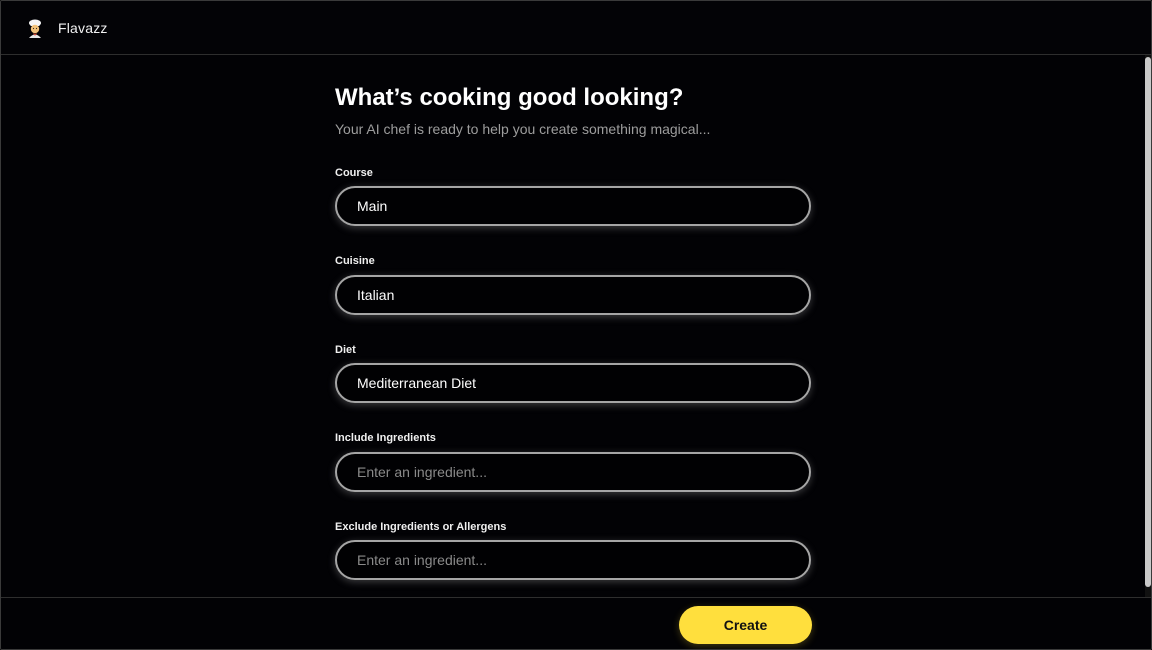 This screenshot has width=1152, height=650. What do you see at coordinates (1148, 322) in the screenshot?
I see `scrollbar-thumb` at bounding box center [1148, 322].